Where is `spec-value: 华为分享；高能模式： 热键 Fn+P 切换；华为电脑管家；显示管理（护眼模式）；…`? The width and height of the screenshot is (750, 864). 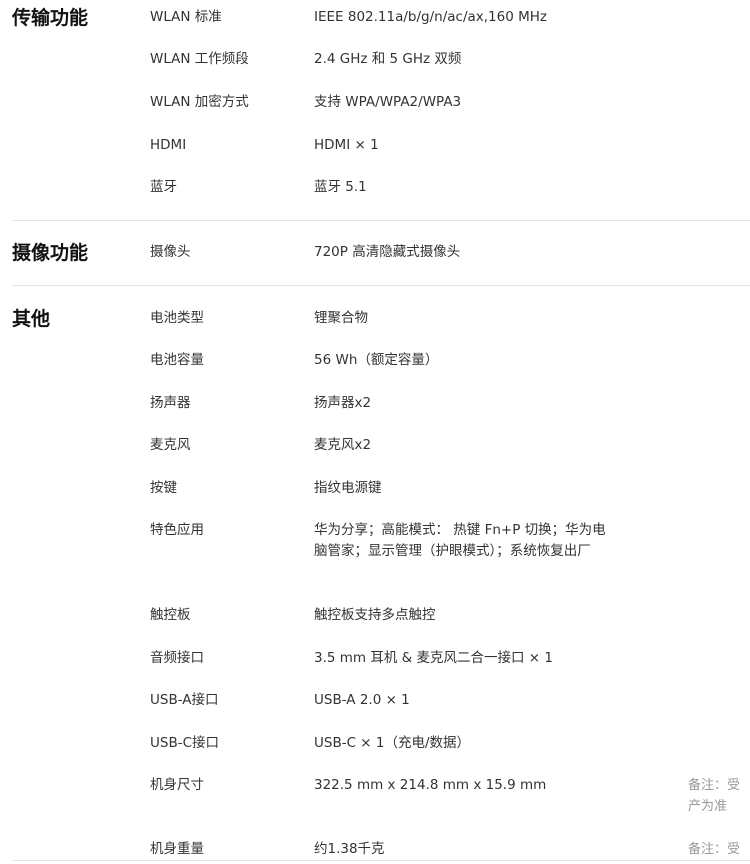 spec-value: 华为分享；高能模式： 热键 Fn+P 切换；华为电脑管家；显示管理（护眼模式）；… is located at coordinates (460, 540).